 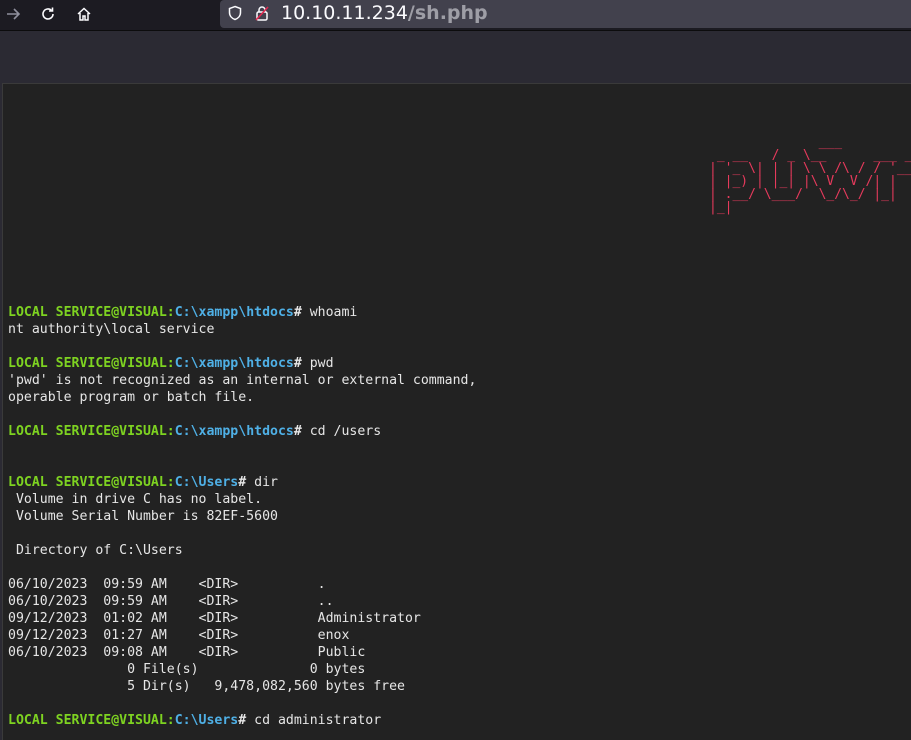 What do you see at coordinates (13, 14) in the screenshot?
I see `back-arrow-icon` at bounding box center [13, 14].